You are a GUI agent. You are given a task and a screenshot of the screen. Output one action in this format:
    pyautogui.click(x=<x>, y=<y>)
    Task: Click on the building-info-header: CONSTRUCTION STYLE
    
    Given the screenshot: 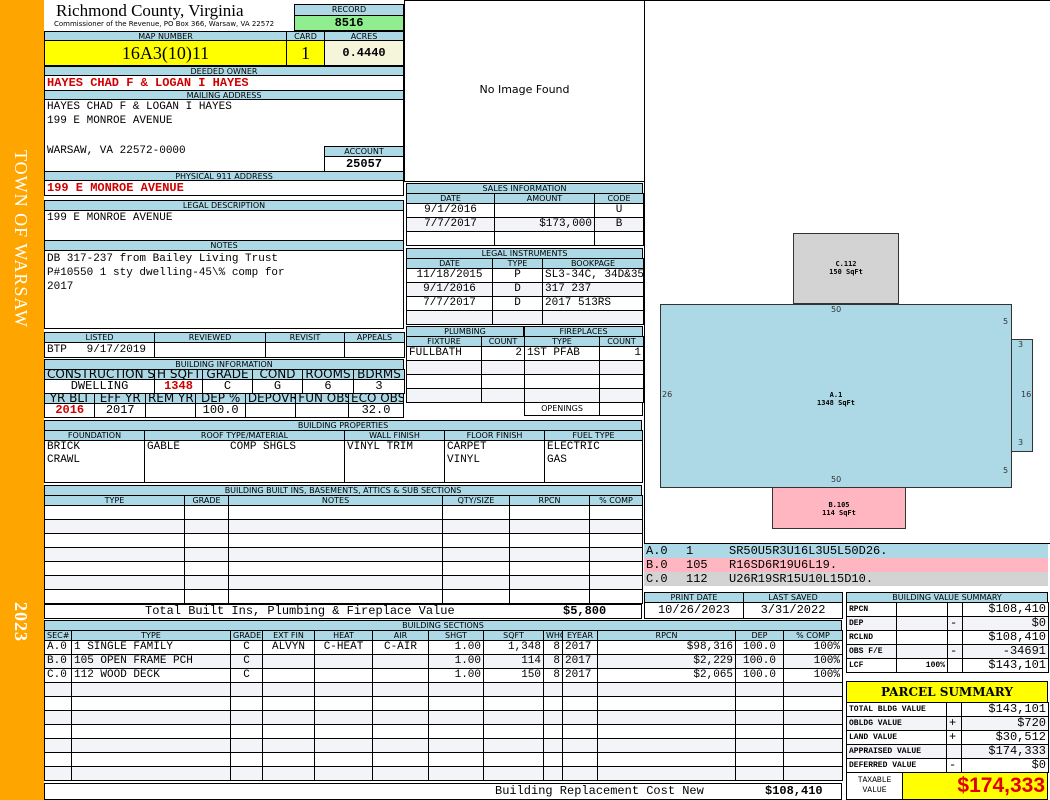 What is the action you would take?
    pyautogui.click(x=99, y=374)
    